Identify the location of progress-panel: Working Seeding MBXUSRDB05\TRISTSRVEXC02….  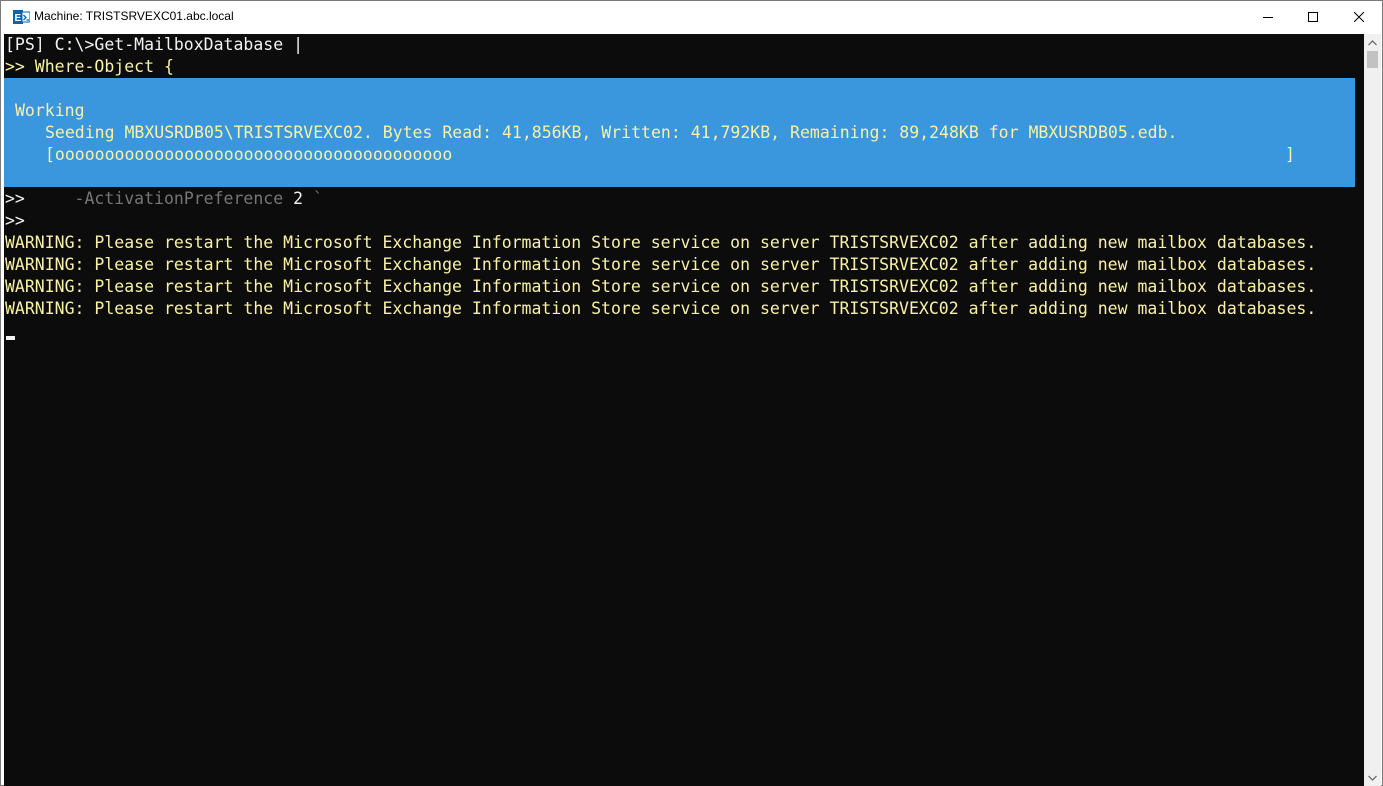
(679, 132).